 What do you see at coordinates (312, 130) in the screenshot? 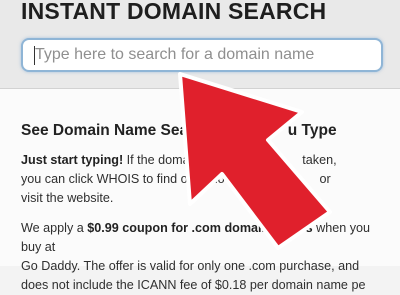
I see `section-title-end: u Type` at bounding box center [312, 130].